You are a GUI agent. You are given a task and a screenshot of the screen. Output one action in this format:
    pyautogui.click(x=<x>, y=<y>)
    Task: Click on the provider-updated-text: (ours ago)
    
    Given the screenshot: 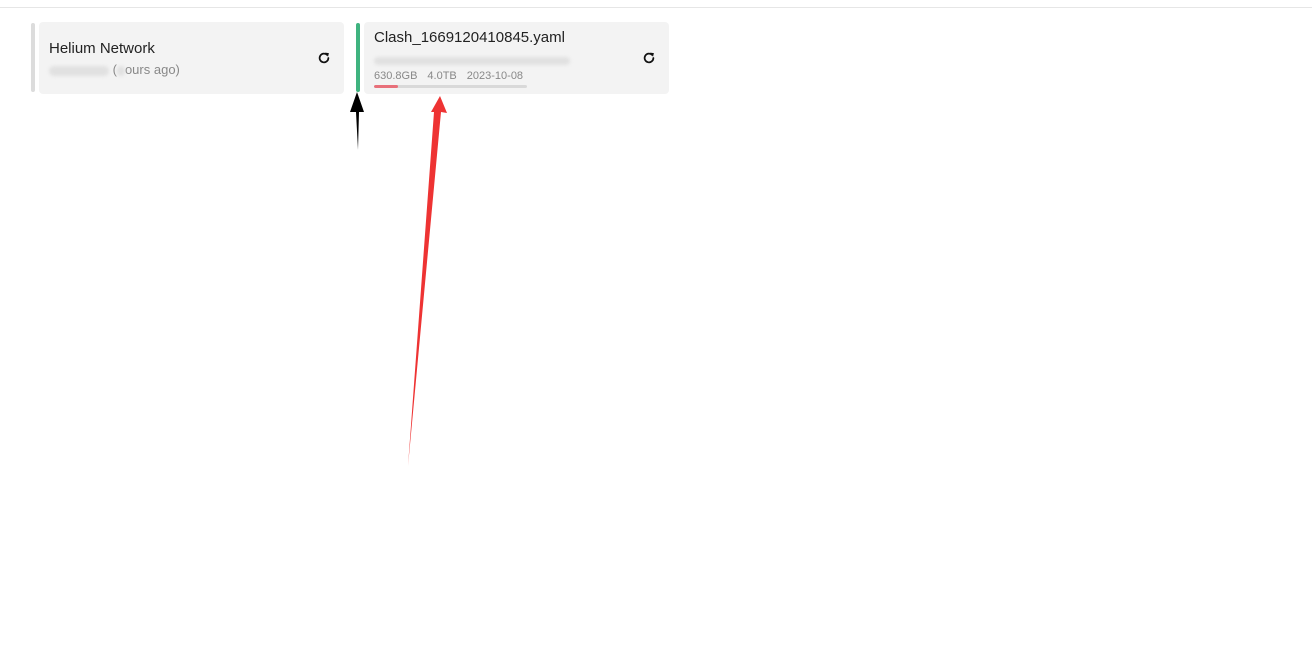 What is the action you would take?
    pyautogui.click(x=114, y=69)
    